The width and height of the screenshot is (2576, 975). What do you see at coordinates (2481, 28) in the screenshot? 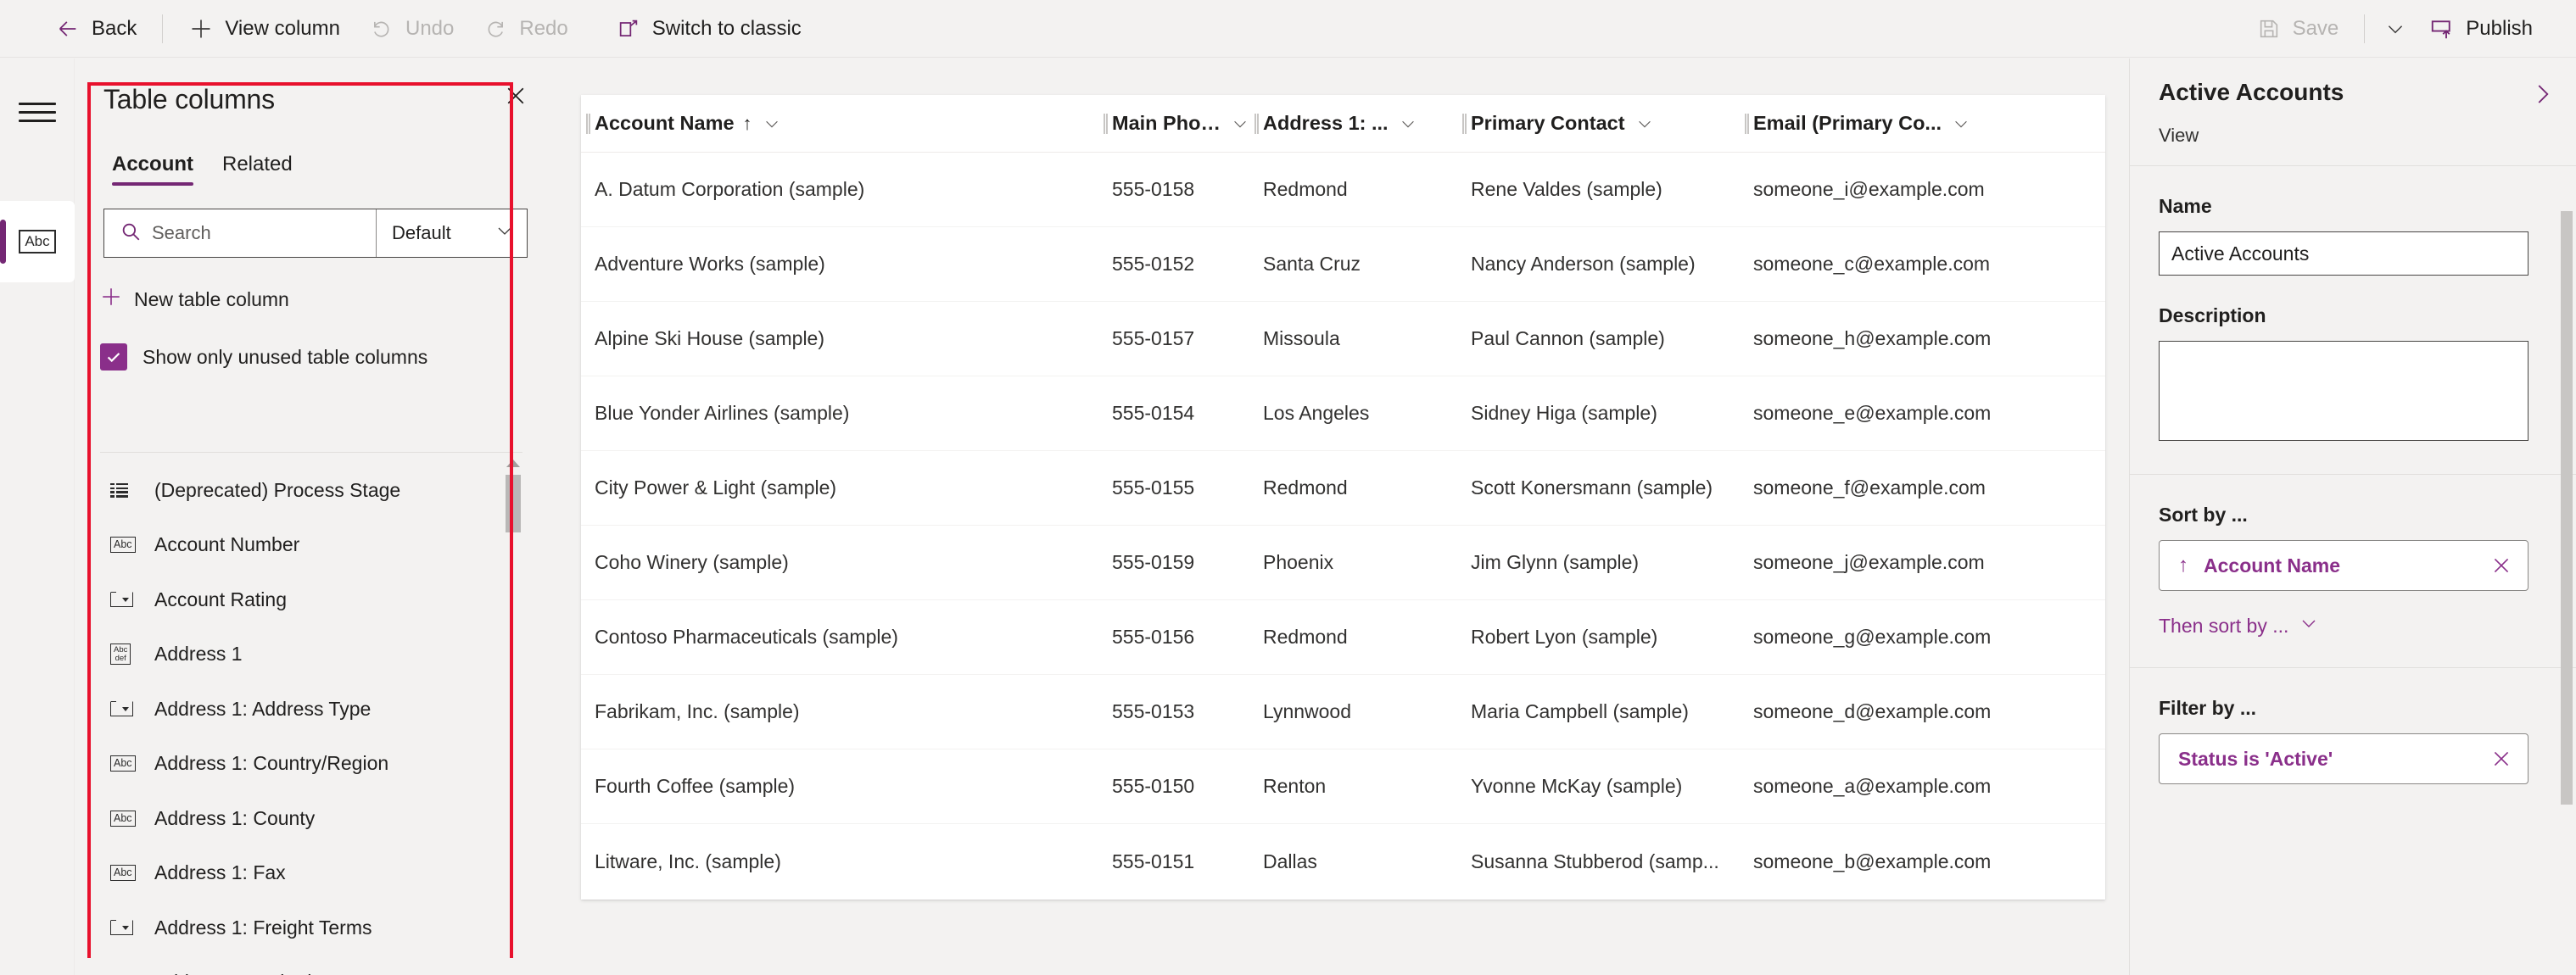
I see `publish-button: Publish` at bounding box center [2481, 28].